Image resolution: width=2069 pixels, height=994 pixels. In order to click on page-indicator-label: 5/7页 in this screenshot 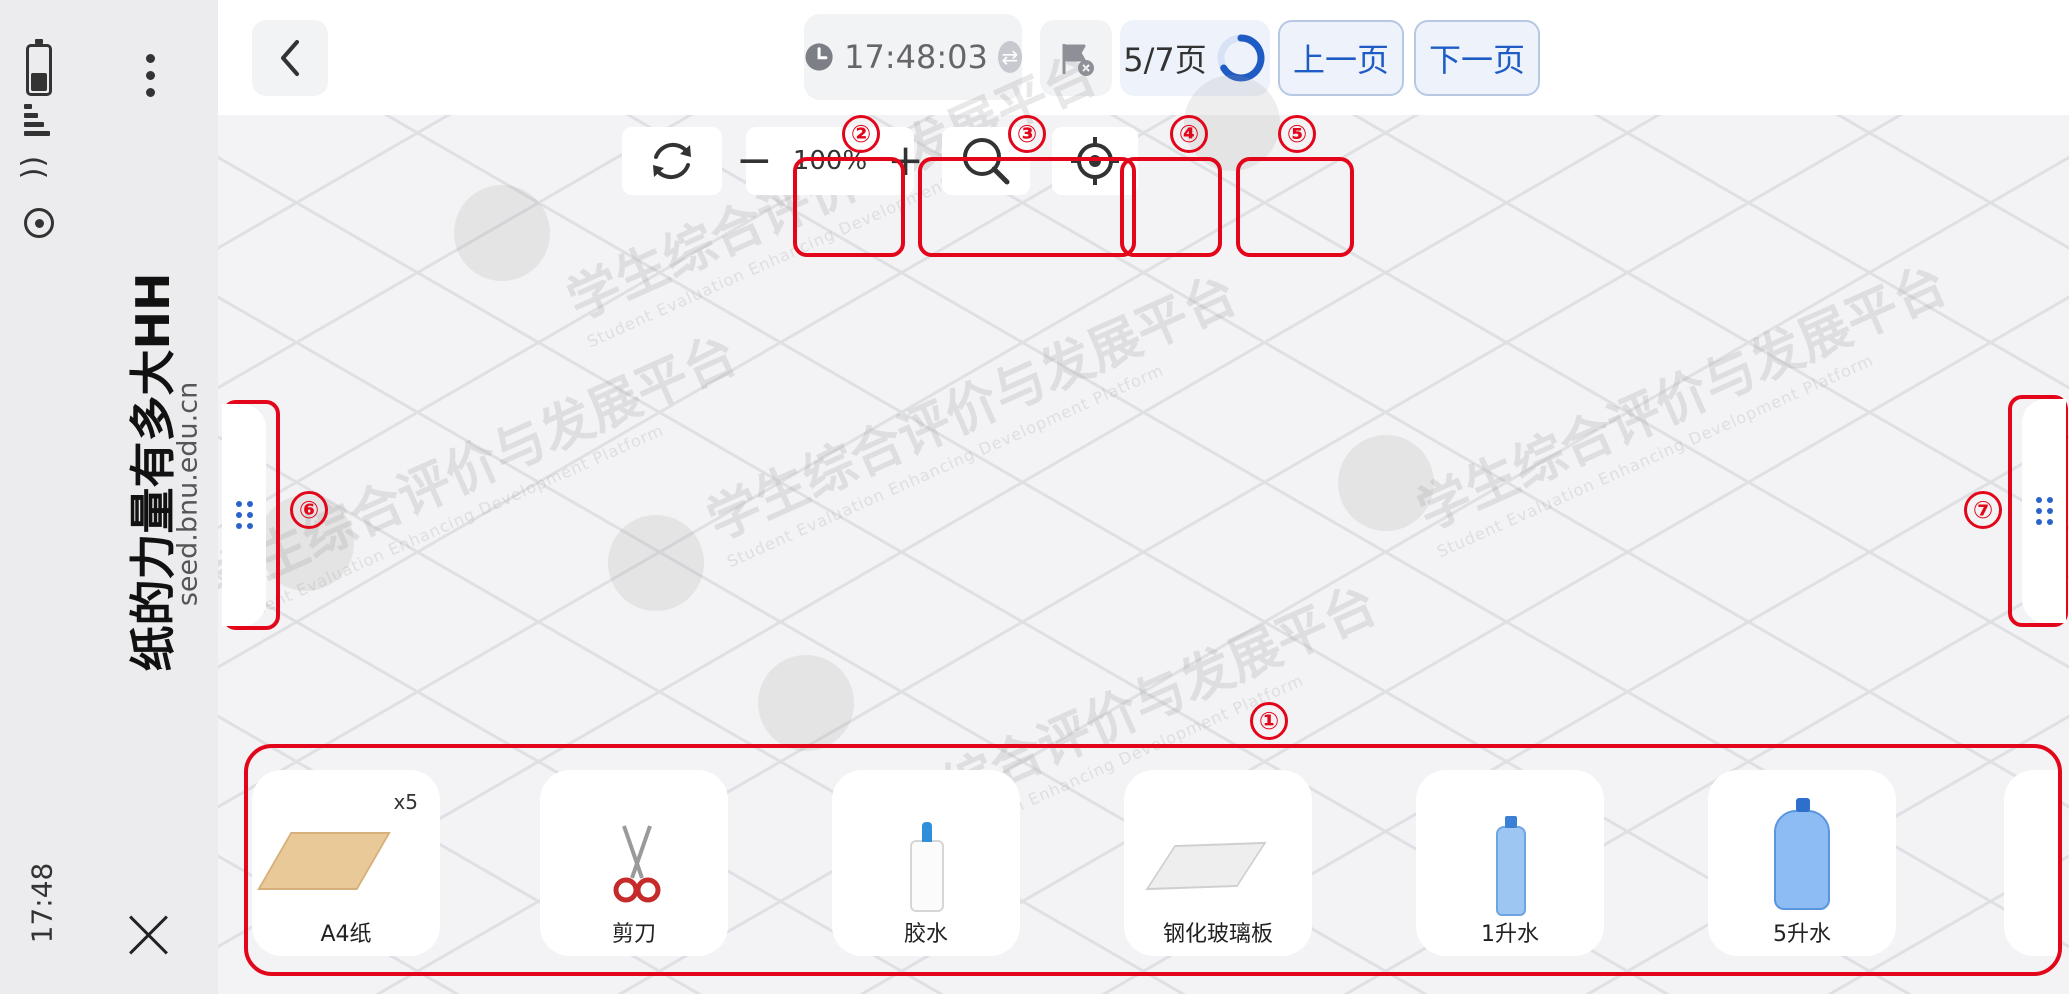, I will do `click(1165, 60)`.